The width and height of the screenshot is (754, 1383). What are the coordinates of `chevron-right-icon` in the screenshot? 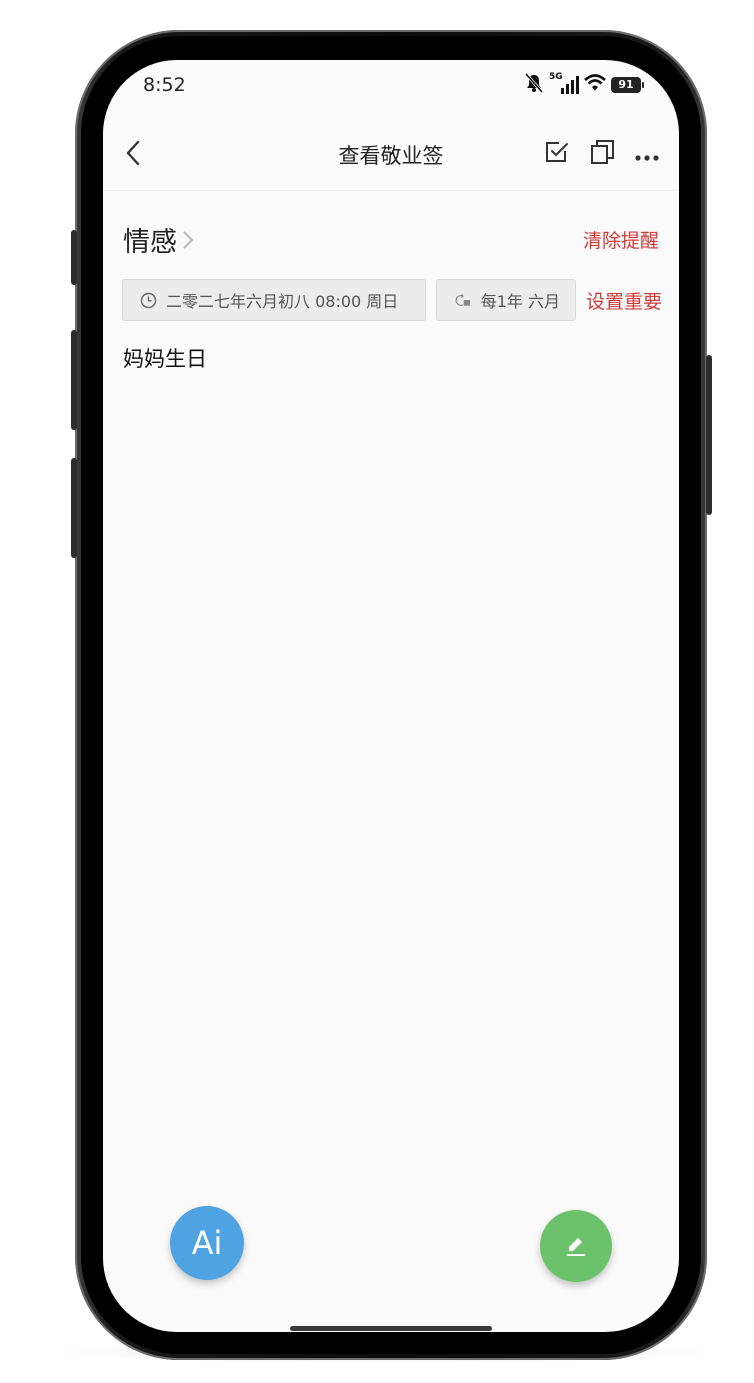 It's located at (188, 240).